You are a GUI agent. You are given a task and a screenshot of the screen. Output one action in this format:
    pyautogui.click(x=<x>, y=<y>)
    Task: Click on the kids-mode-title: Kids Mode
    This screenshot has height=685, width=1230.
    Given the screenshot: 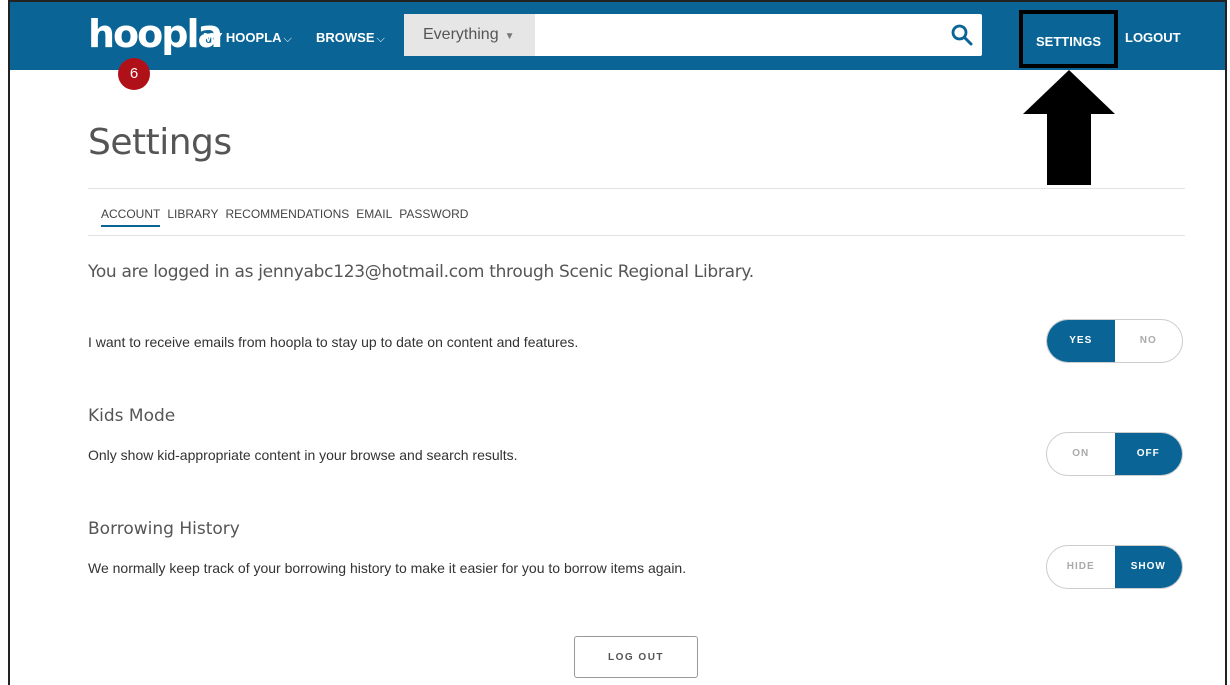 What is the action you would take?
    pyautogui.click(x=132, y=416)
    